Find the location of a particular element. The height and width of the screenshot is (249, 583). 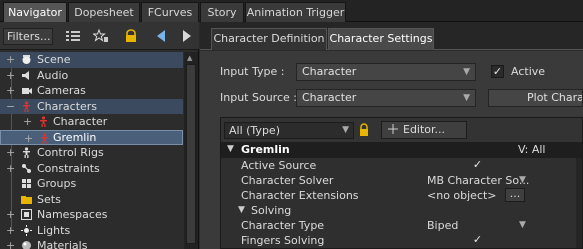

light-icon is located at coordinates (26, 230).